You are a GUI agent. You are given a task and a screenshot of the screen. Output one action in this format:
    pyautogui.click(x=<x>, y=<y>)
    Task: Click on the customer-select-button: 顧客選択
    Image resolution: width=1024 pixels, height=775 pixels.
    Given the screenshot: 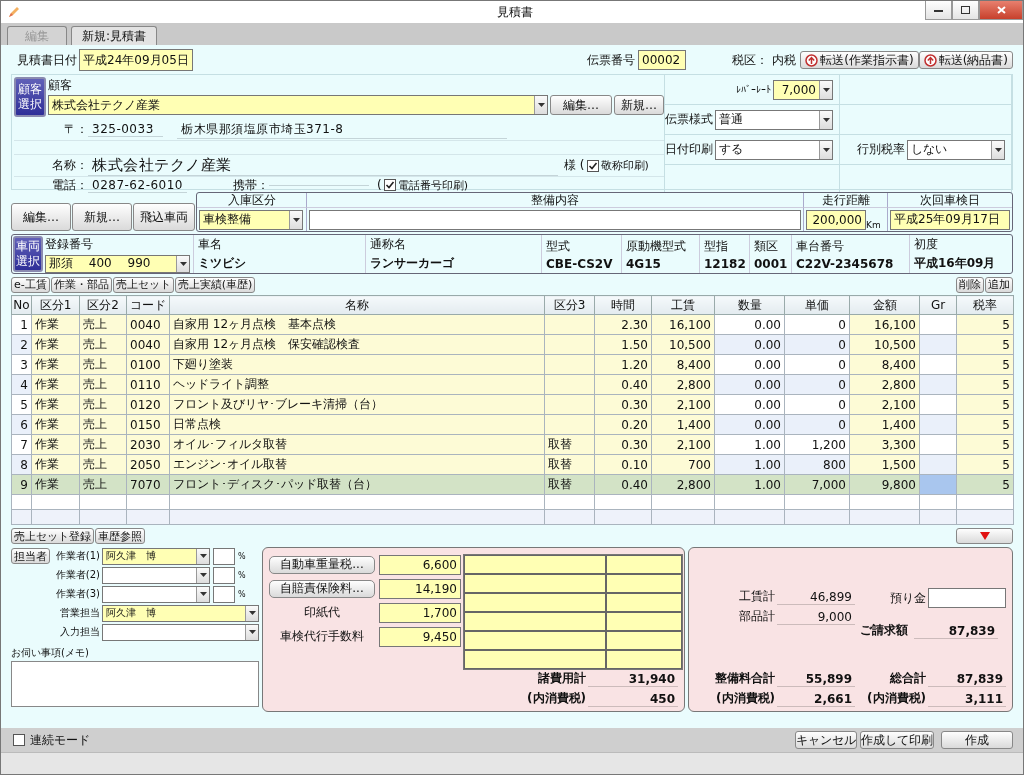 What is the action you would take?
    pyautogui.click(x=30, y=97)
    